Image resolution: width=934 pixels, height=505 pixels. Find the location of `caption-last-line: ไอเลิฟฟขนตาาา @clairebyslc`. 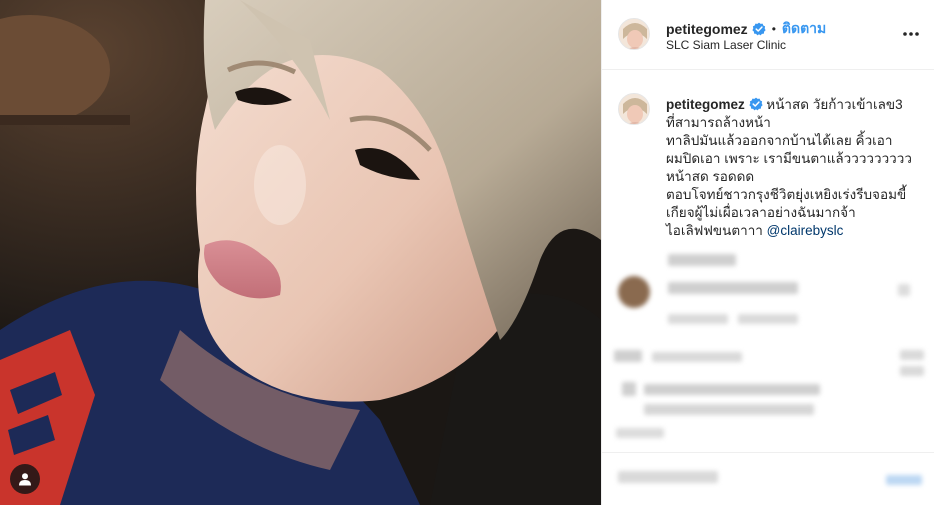

caption-last-line: ไอเลิฟฟขนตาาา @clairebyslc is located at coordinates (797, 231).